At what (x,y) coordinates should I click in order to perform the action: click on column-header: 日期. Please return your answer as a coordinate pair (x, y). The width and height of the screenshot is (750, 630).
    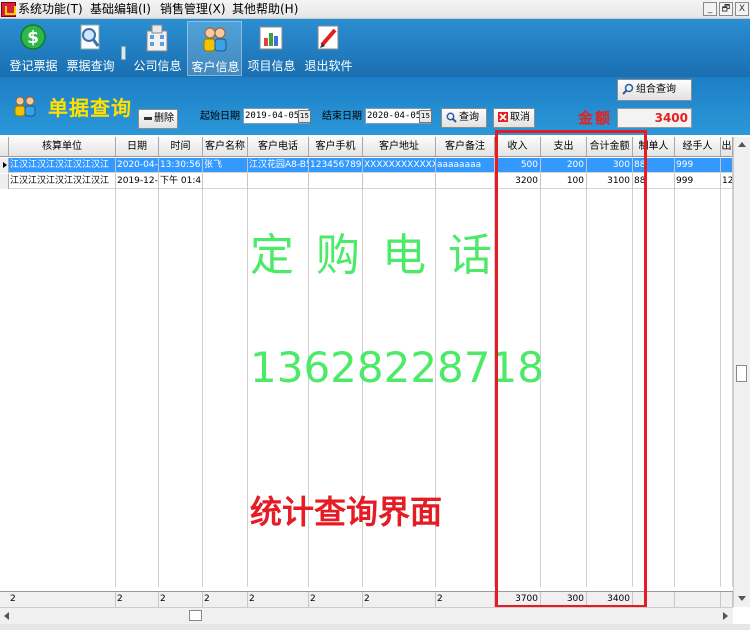
    Looking at the image, I should click on (137, 147).